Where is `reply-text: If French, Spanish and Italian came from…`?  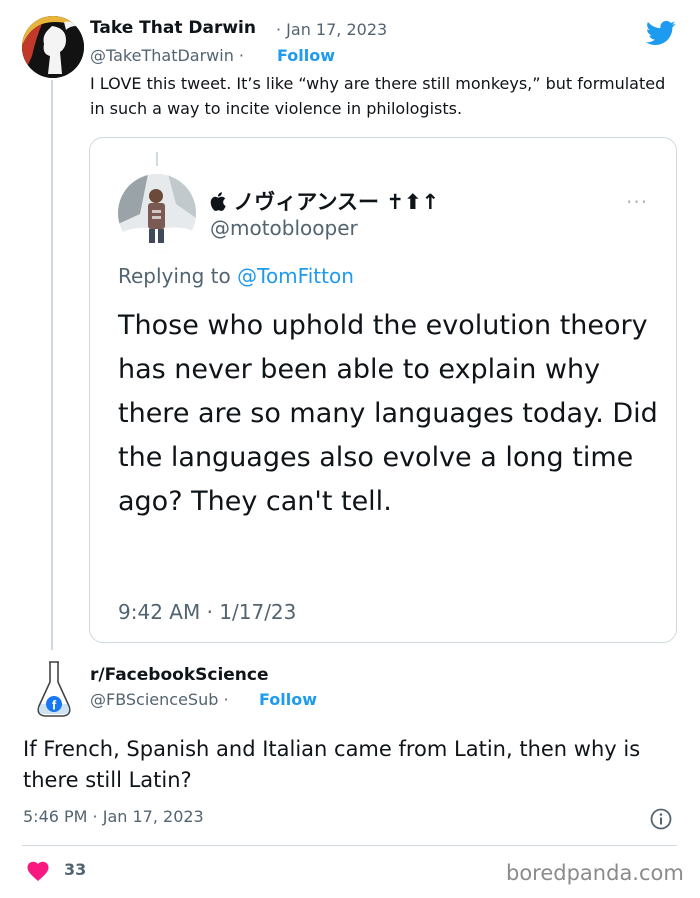
reply-text: If French, Spanish and Italian came from… is located at coordinates (332, 764).